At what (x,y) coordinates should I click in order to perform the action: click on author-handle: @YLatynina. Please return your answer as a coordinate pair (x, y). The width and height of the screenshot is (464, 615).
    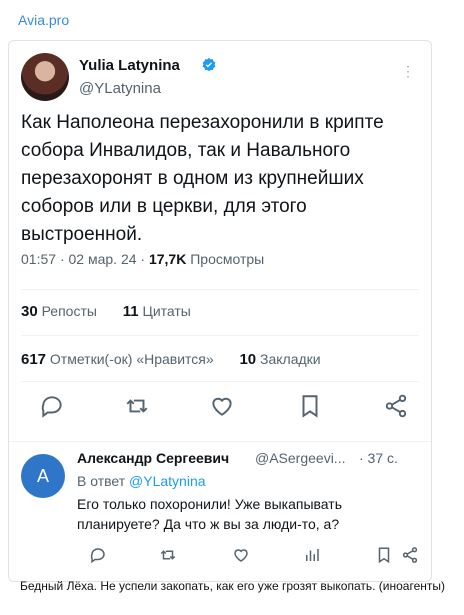
    Looking at the image, I should click on (120, 88).